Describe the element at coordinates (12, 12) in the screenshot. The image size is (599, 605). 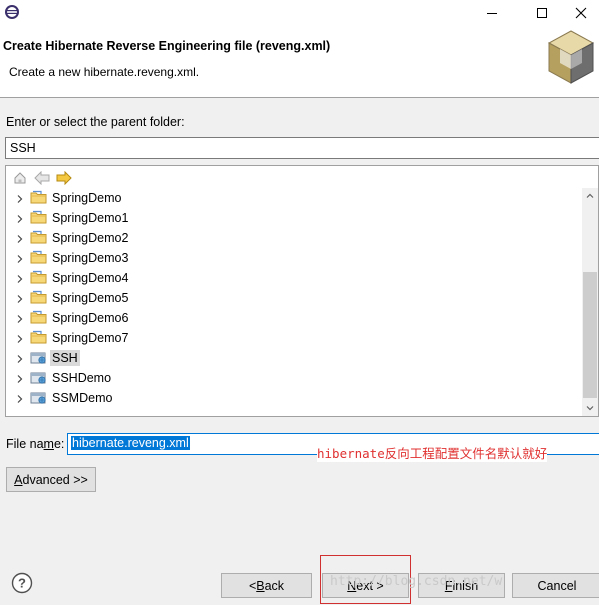
I see `eclipse-icon` at that location.